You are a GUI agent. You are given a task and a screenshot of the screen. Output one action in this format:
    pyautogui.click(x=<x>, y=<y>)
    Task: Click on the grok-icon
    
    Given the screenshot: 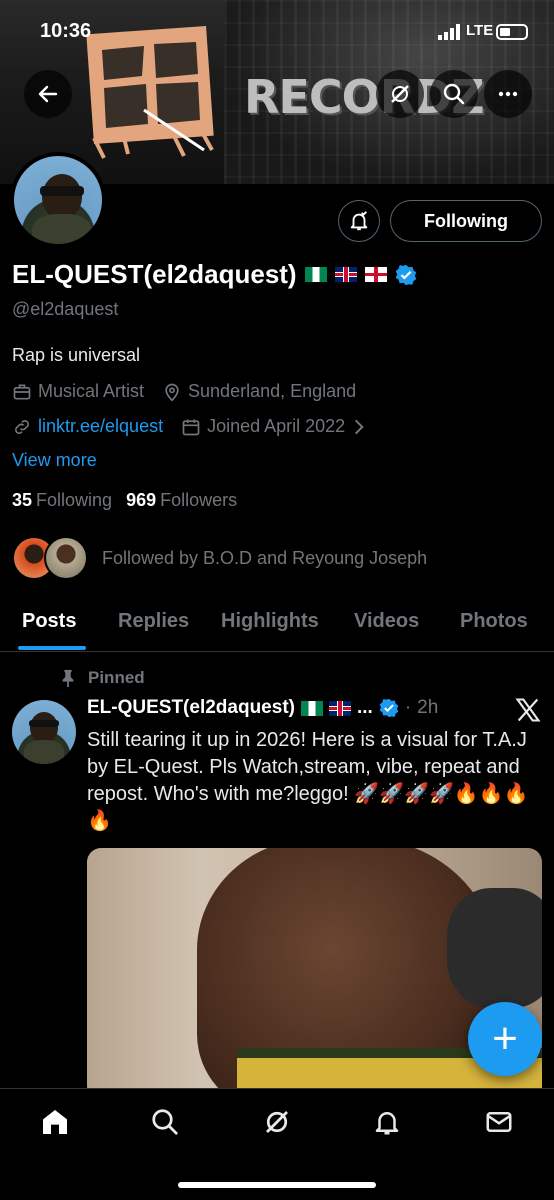 What is the action you would take?
    pyautogui.click(x=400, y=94)
    